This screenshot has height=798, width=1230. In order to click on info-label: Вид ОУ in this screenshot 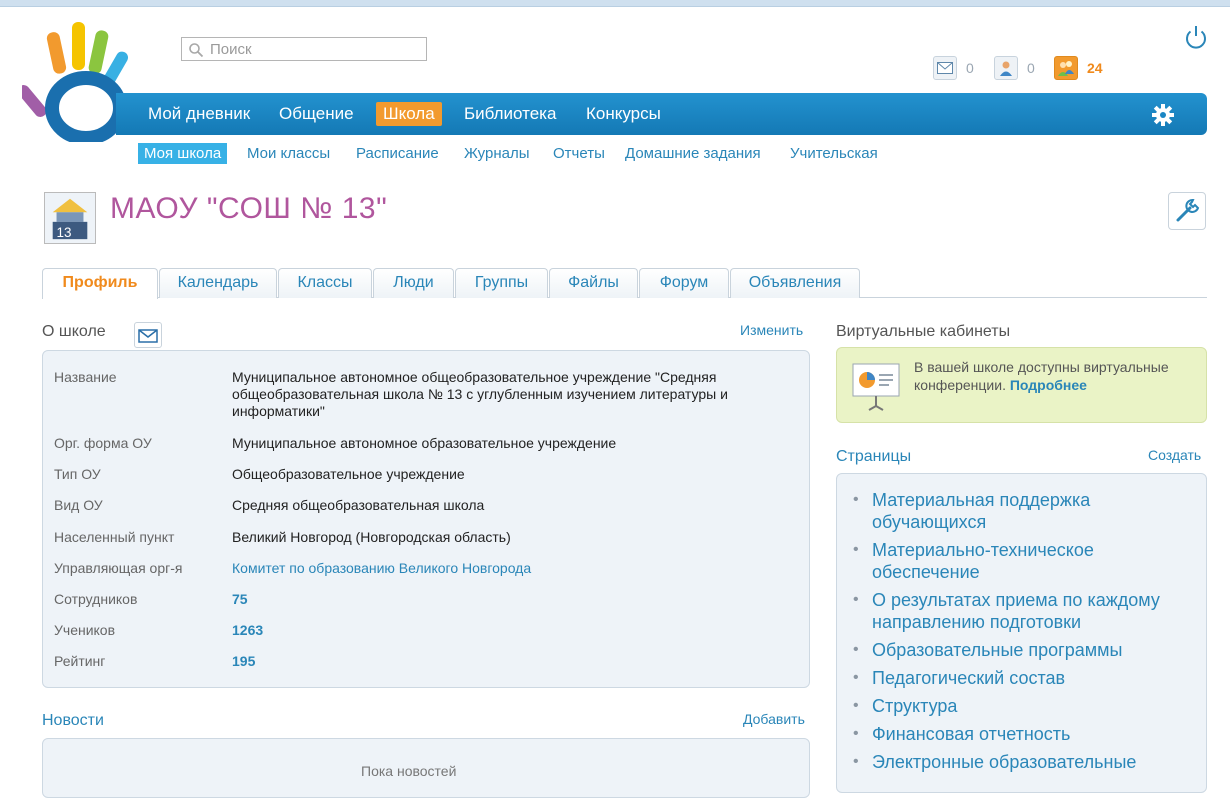, I will do `click(78, 505)`.